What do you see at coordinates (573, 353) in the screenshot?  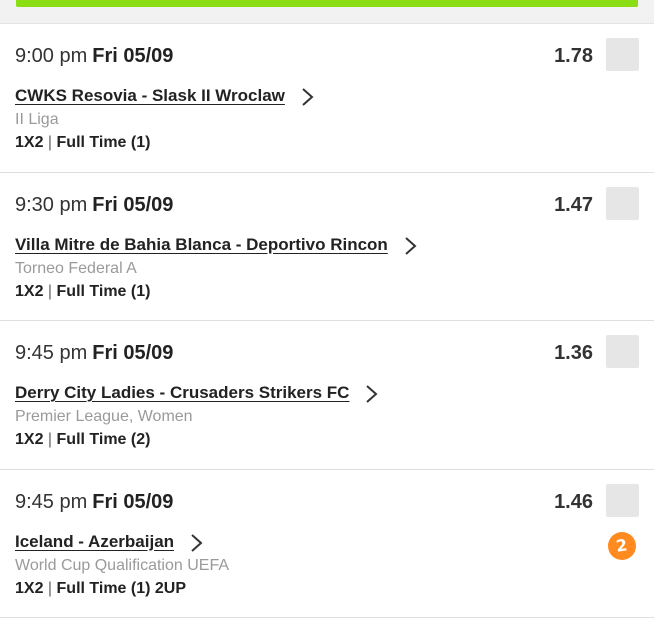 I see `odds-value: 1.36` at bounding box center [573, 353].